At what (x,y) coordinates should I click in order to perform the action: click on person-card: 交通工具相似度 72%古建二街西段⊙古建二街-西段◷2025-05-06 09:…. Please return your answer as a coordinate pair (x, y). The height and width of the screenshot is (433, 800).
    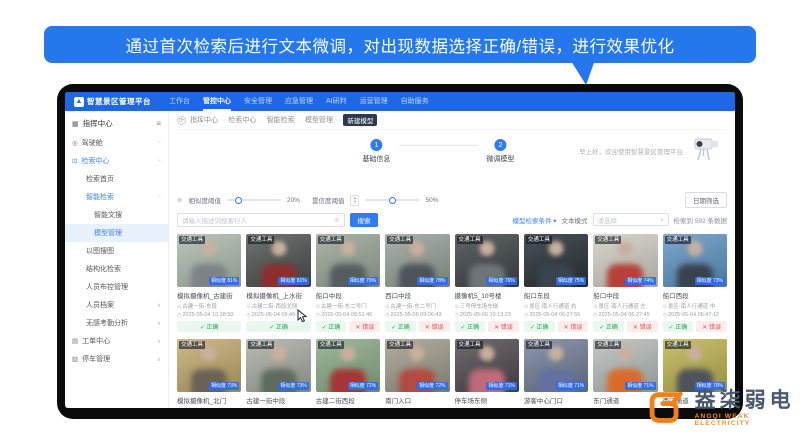
    Looking at the image, I should click on (348, 373).